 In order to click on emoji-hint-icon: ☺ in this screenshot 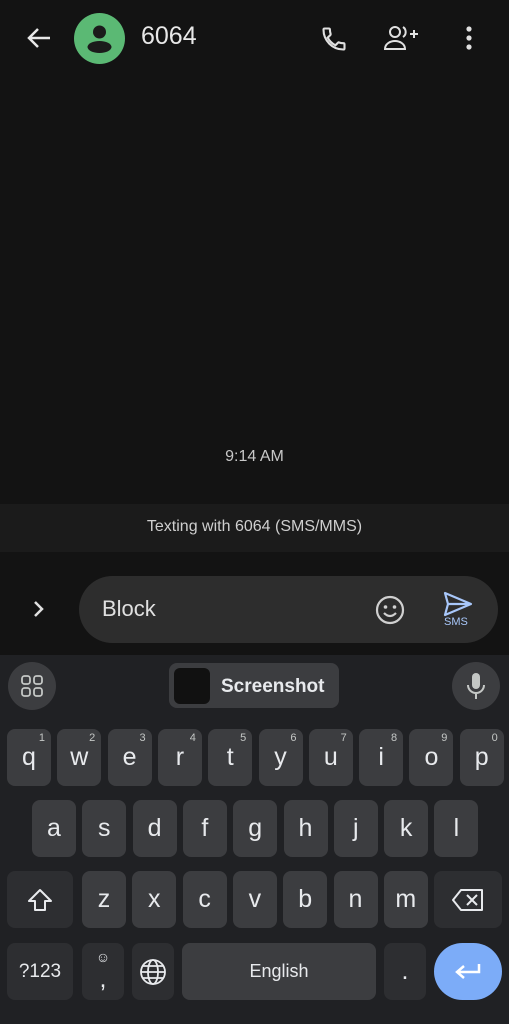, I will do `click(103, 957)`.